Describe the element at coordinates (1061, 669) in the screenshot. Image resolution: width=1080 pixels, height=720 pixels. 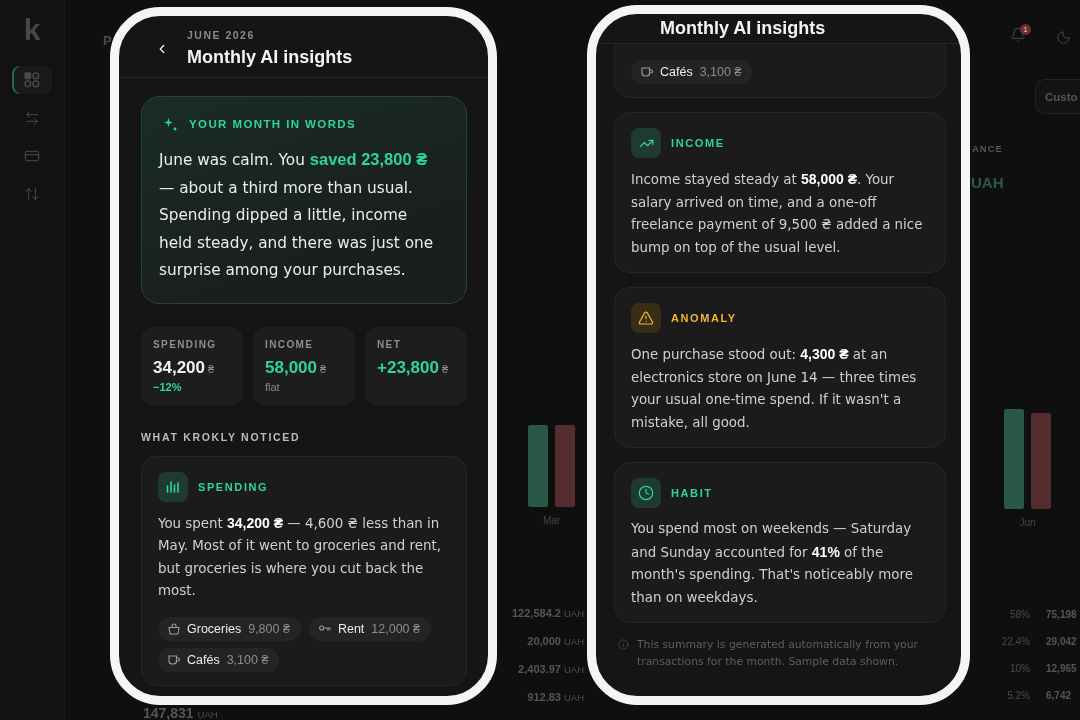
I see `amount: 12,965` at that location.